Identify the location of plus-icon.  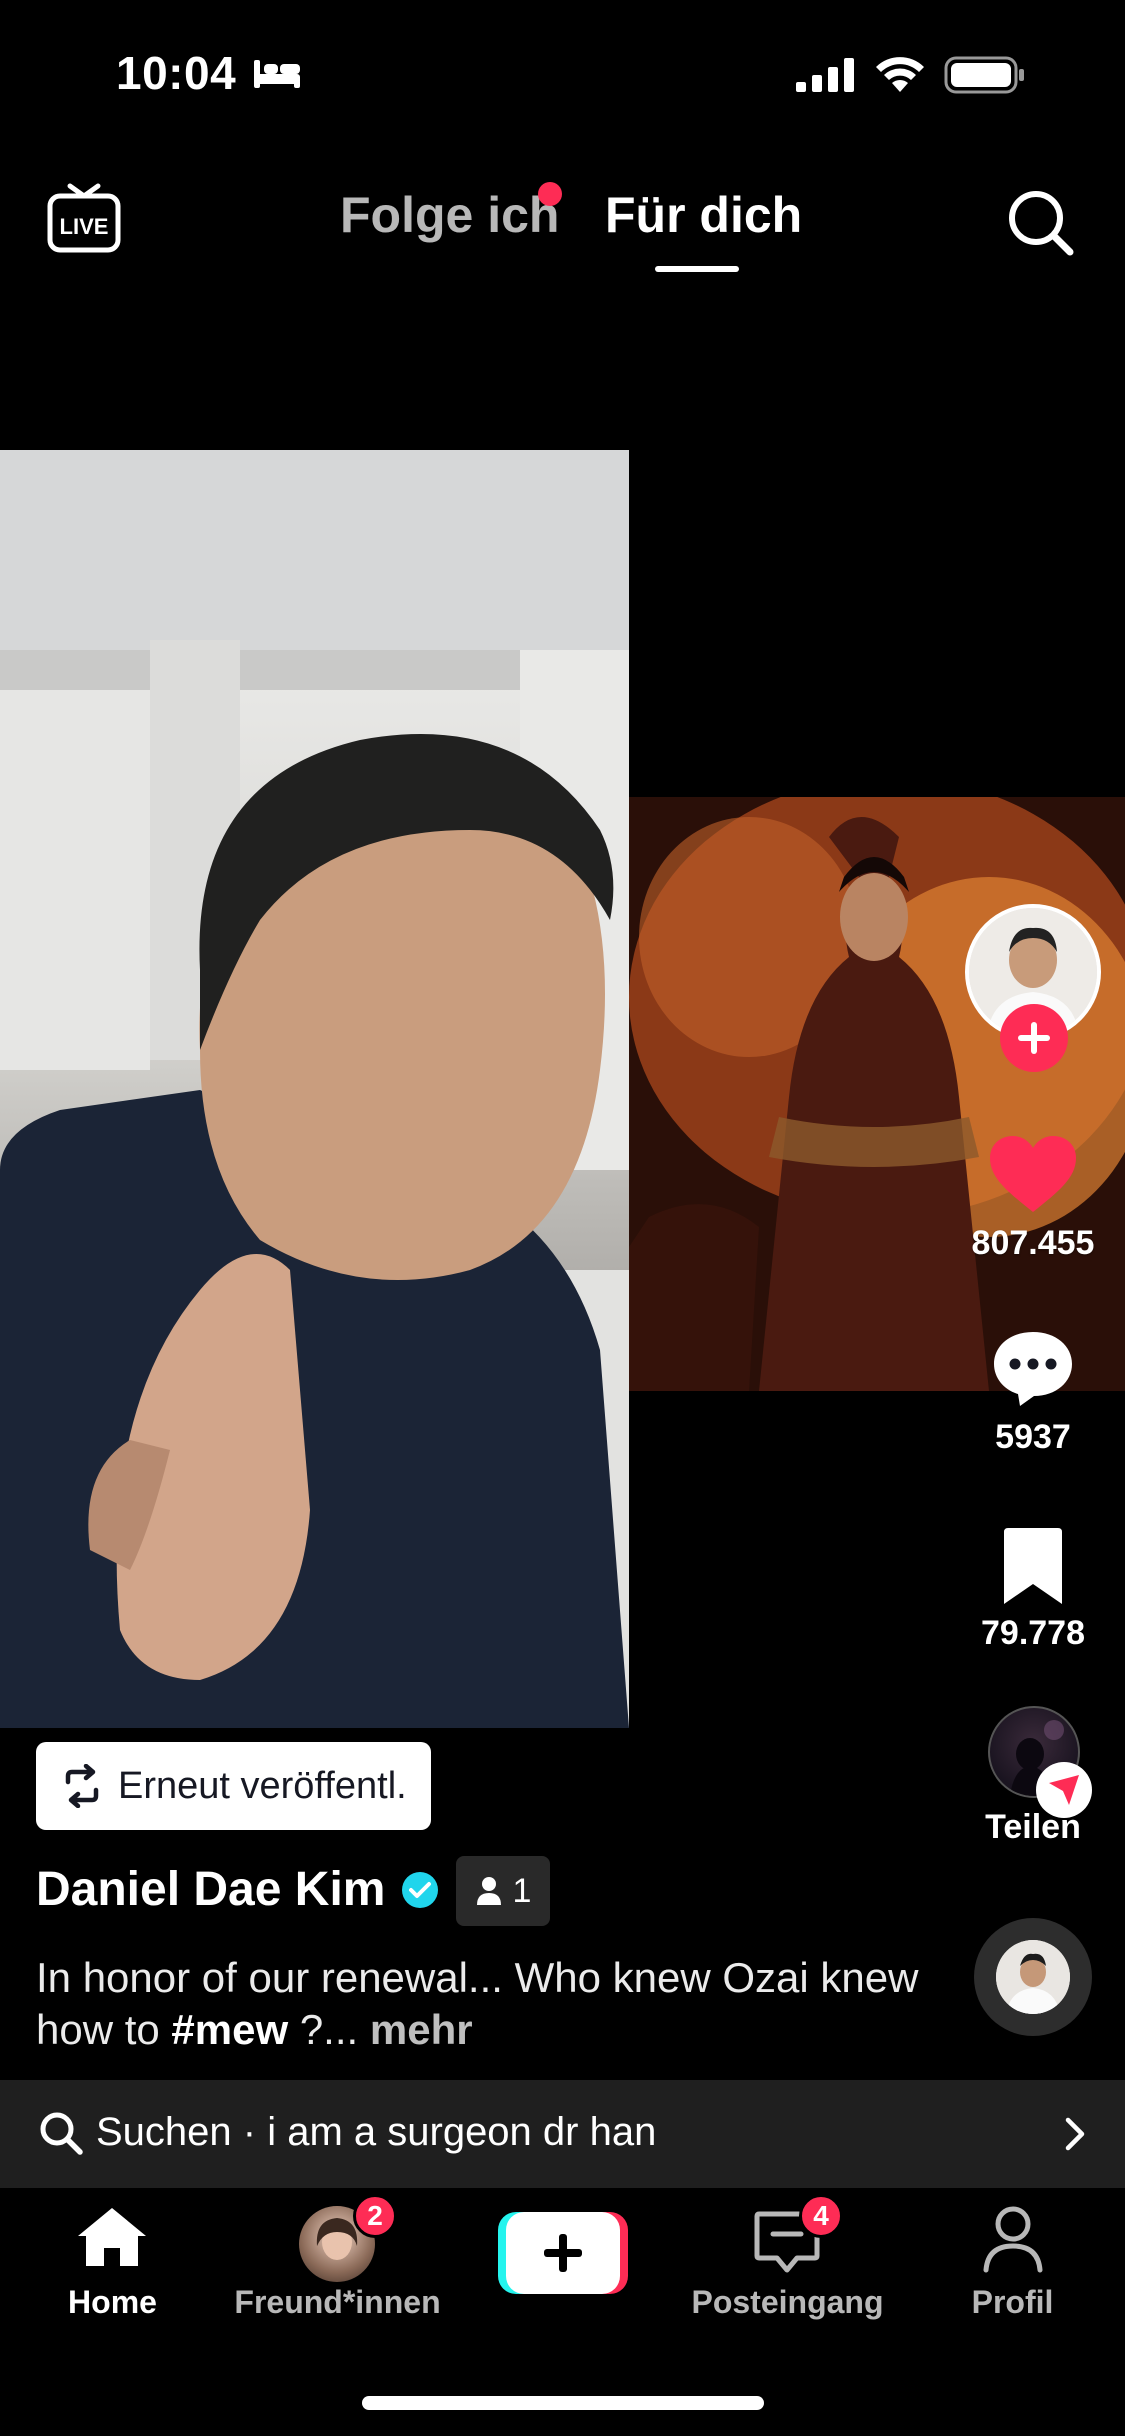
(1034, 1038).